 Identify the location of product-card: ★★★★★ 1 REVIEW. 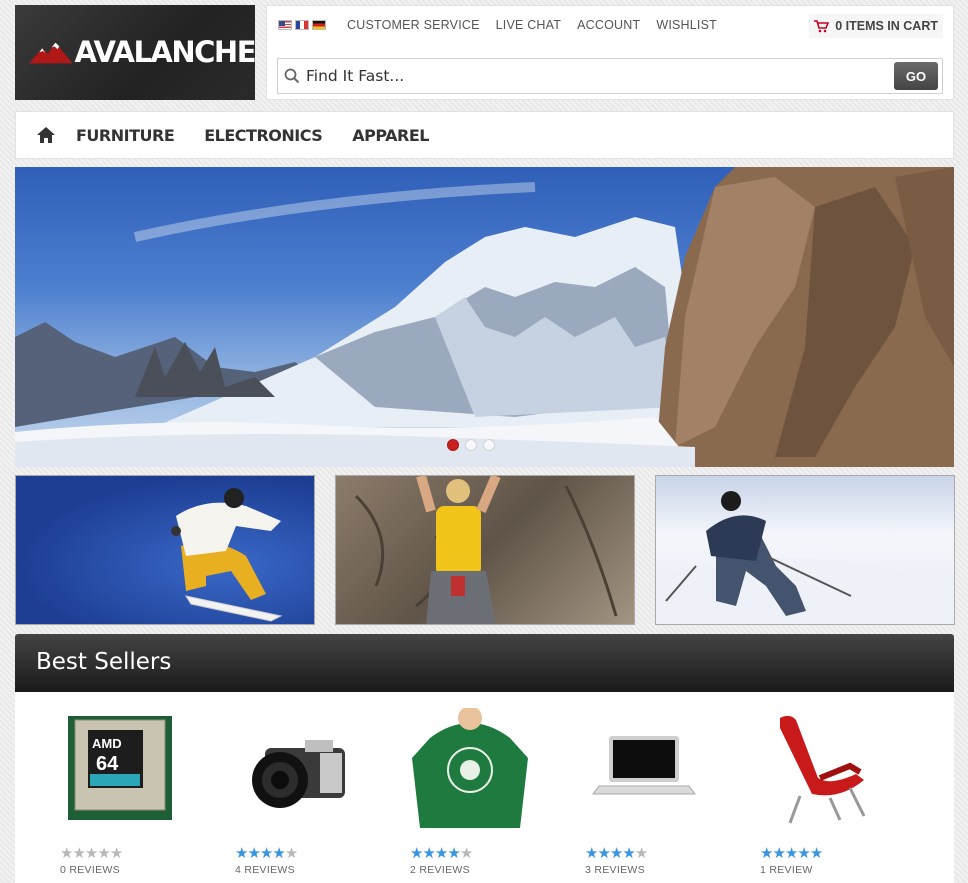
(840, 792).